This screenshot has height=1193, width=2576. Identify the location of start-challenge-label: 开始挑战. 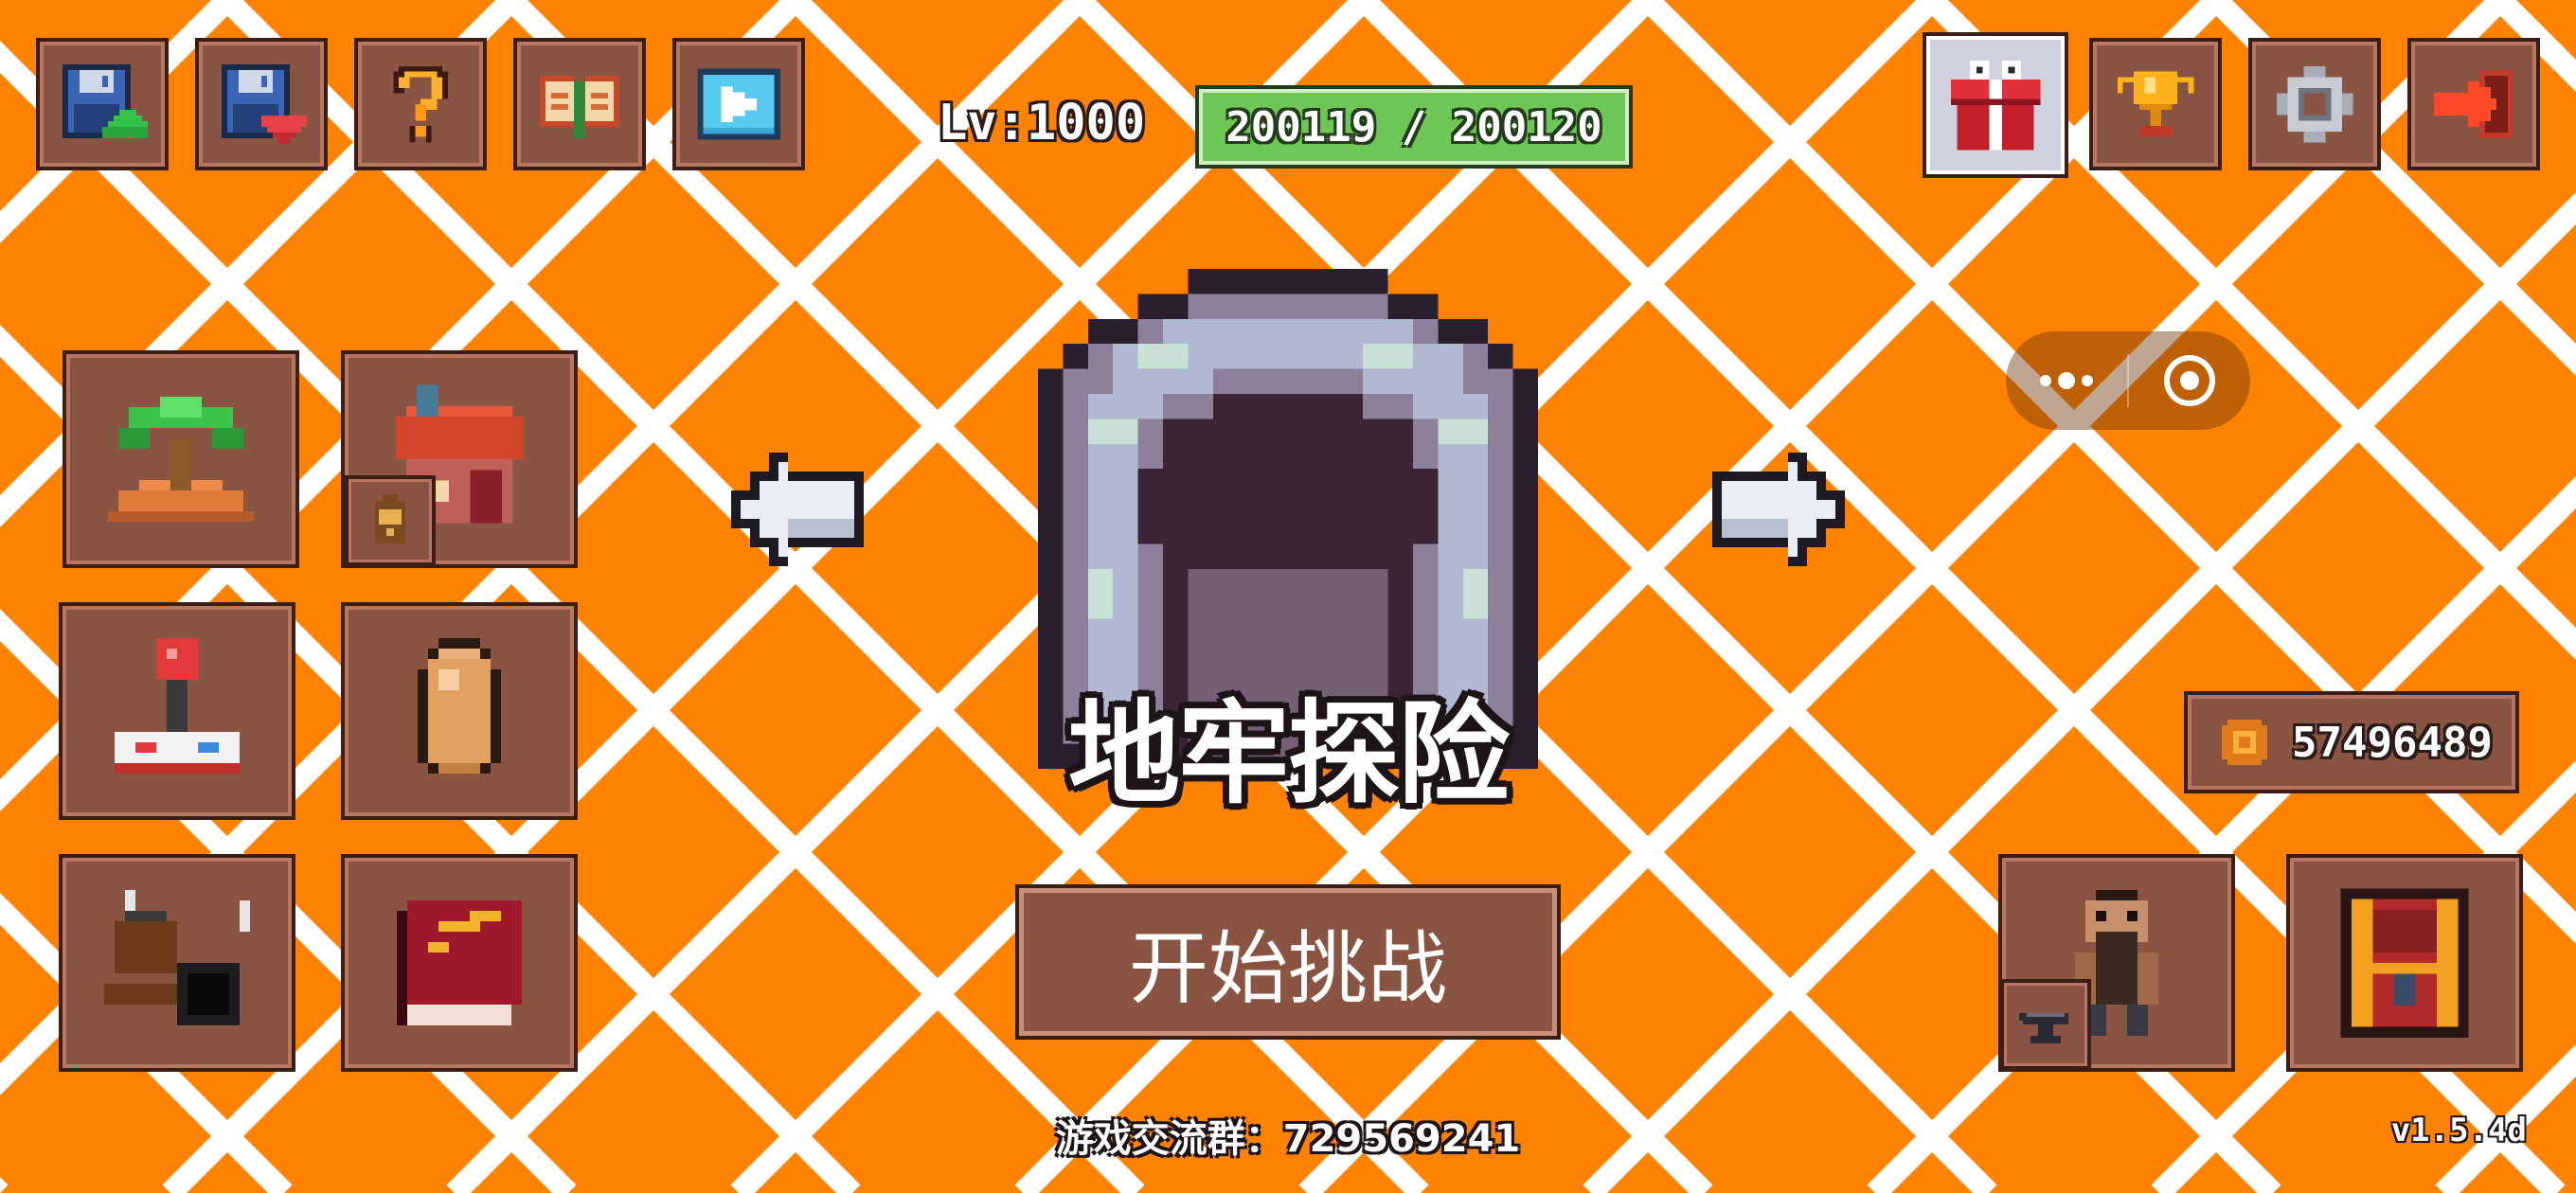
(1287, 968).